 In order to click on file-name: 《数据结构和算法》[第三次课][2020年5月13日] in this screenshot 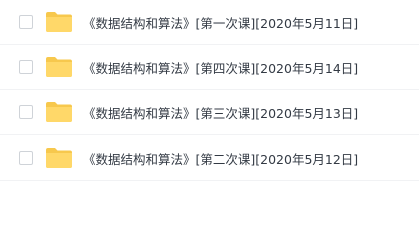, I will do `click(220, 112)`.